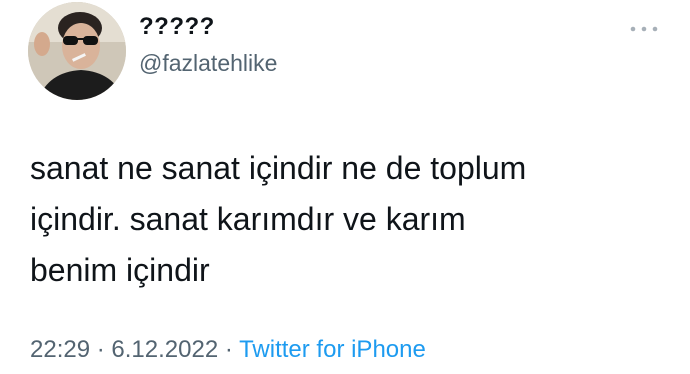 This screenshot has width=690, height=374. What do you see at coordinates (164, 349) in the screenshot?
I see `tweet-date: 6.12.2022` at bounding box center [164, 349].